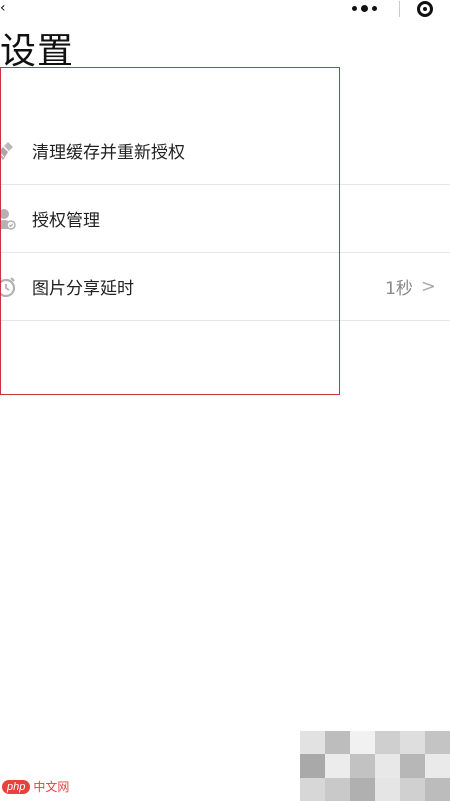 The image size is (450, 801). What do you see at coordinates (8, 219) in the screenshot?
I see `user-shield-icon` at bounding box center [8, 219].